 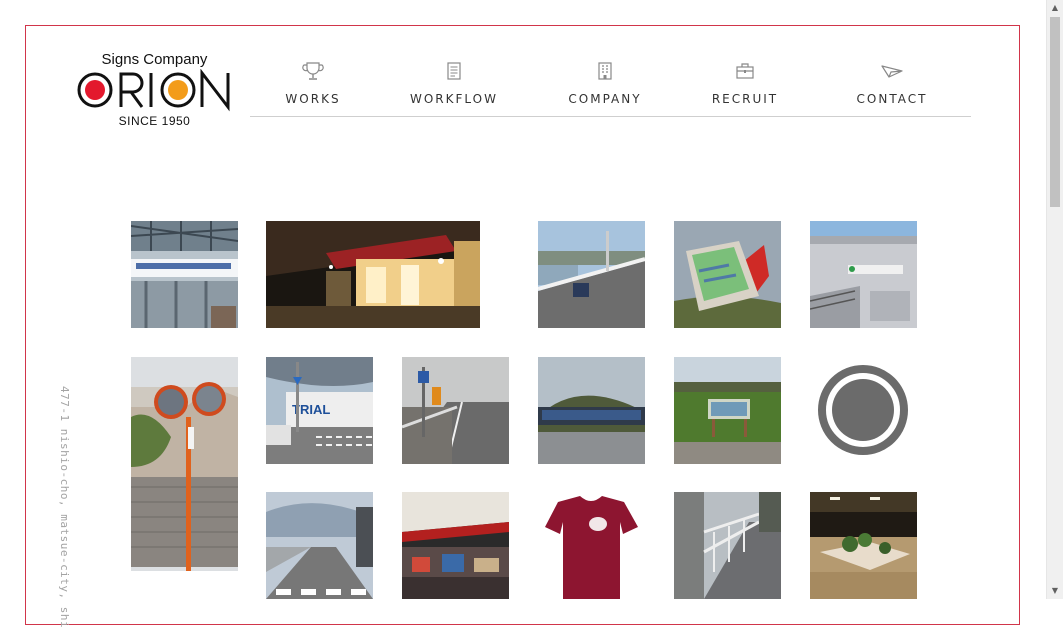 I want to click on nav-label-works: WORKS, so click(x=313, y=99).